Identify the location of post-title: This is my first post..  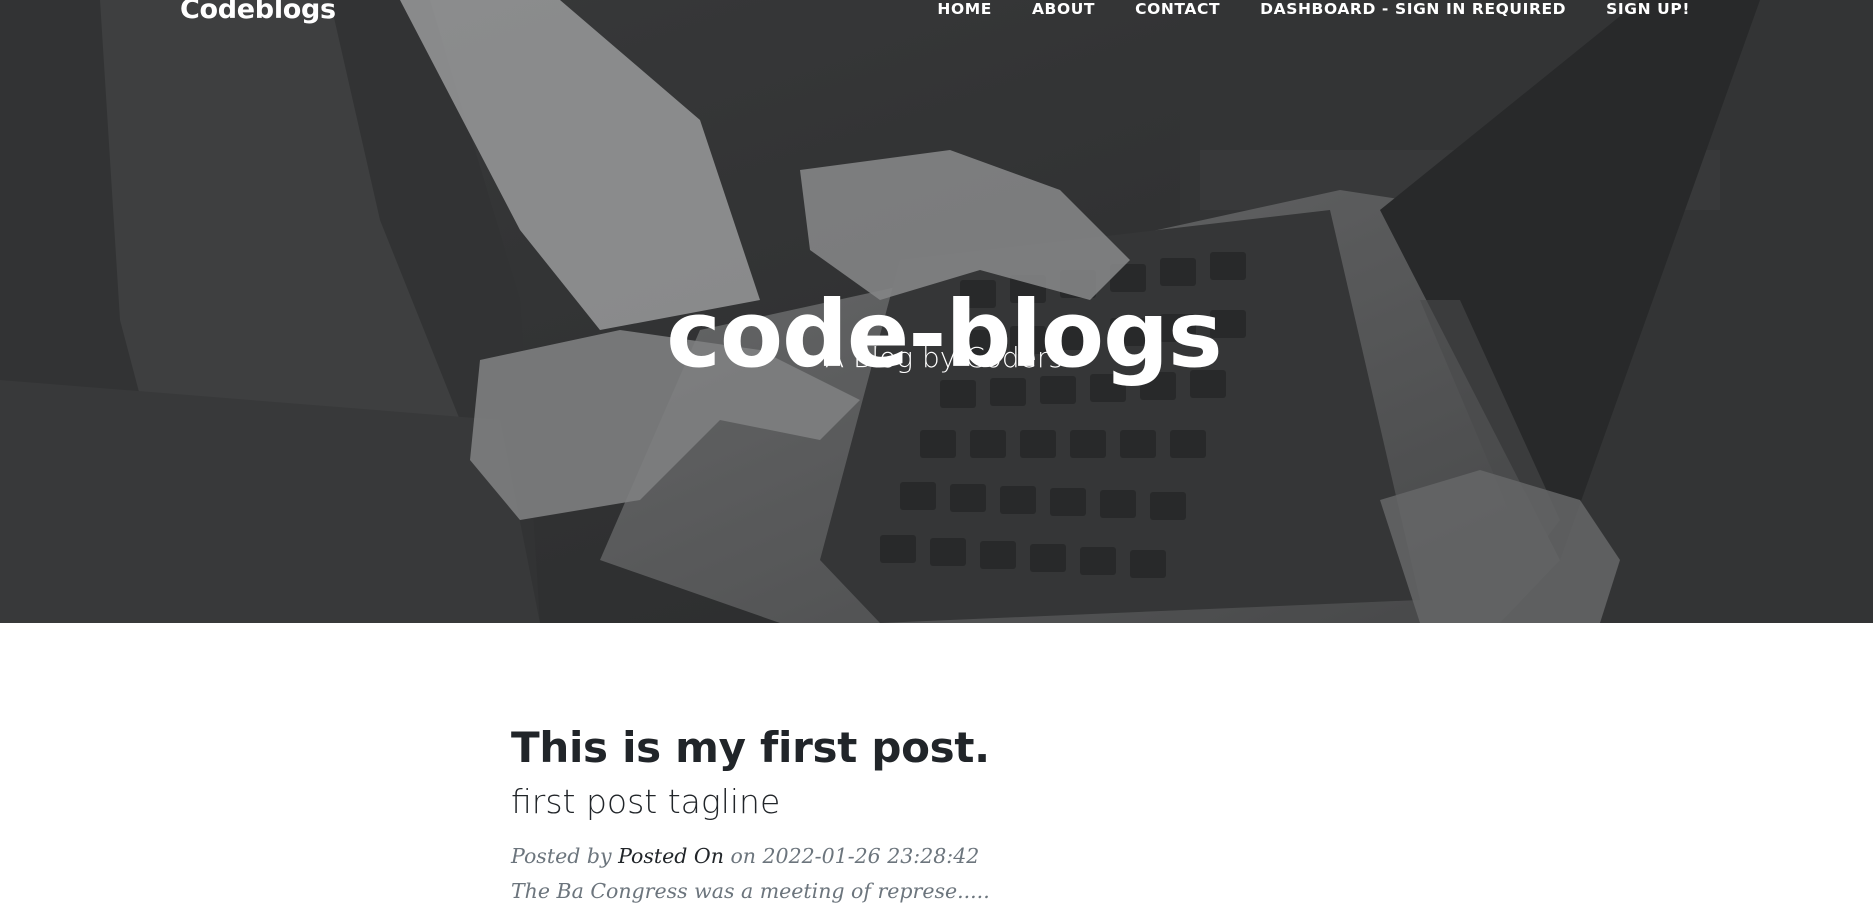
(961, 748).